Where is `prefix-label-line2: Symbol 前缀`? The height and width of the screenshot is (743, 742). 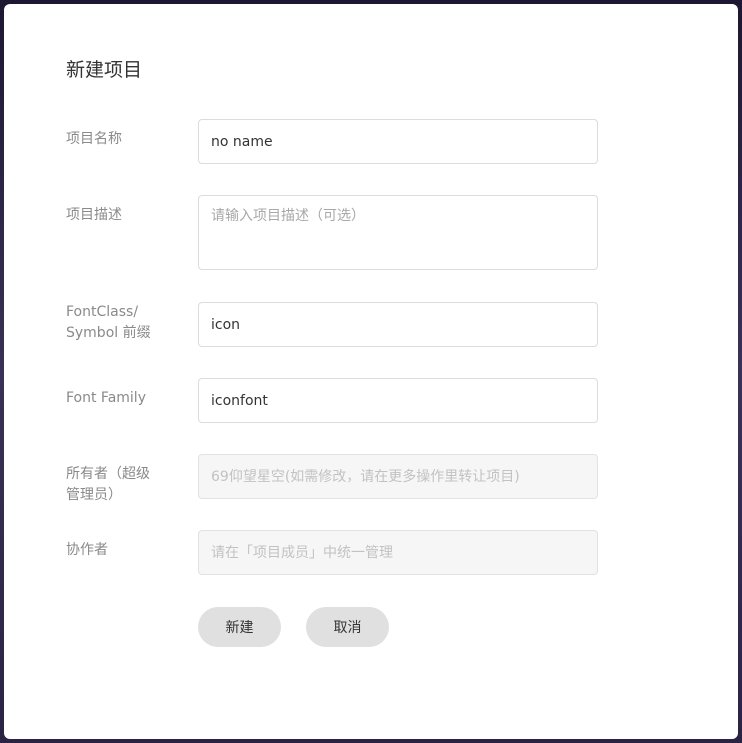 prefix-label-line2: Symbol 前缀 is located at coordinates (108, 333).